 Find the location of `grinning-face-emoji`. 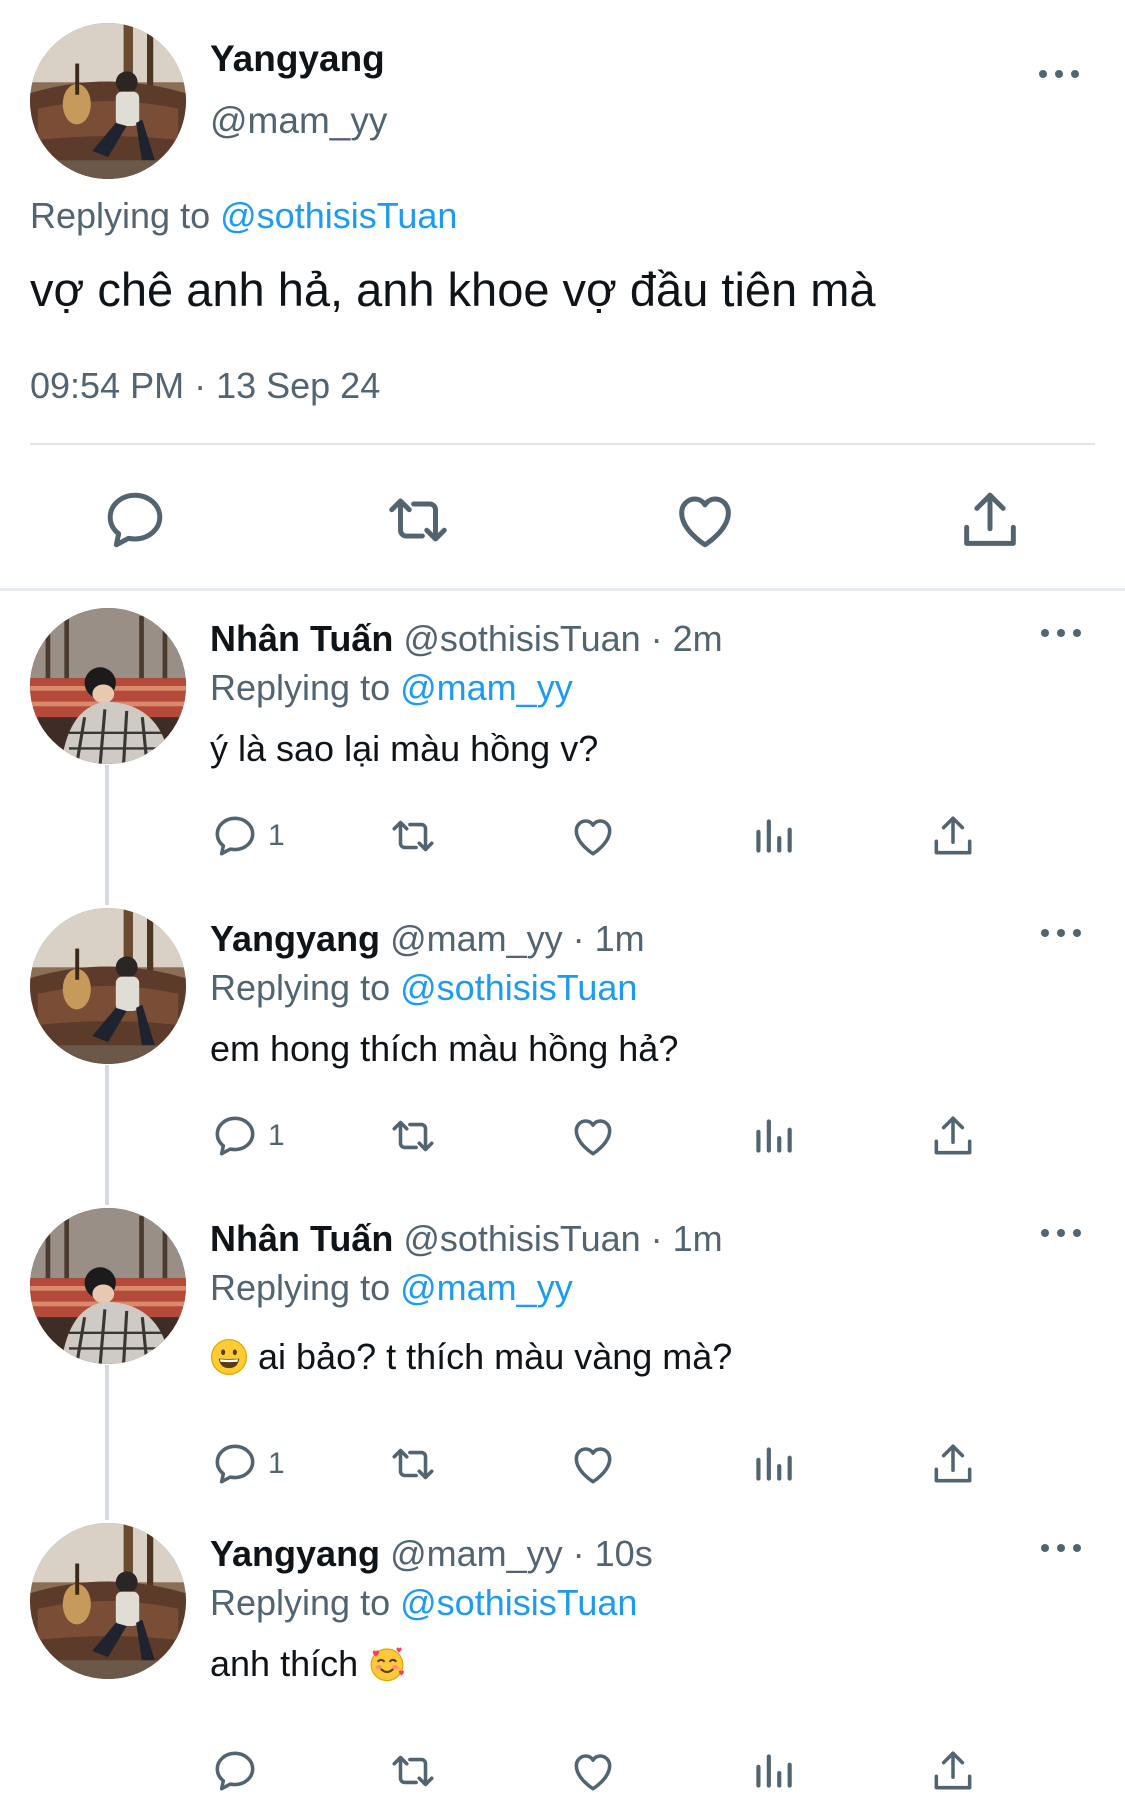

grinning-face-emoji is located at coordinates (229, 1357).